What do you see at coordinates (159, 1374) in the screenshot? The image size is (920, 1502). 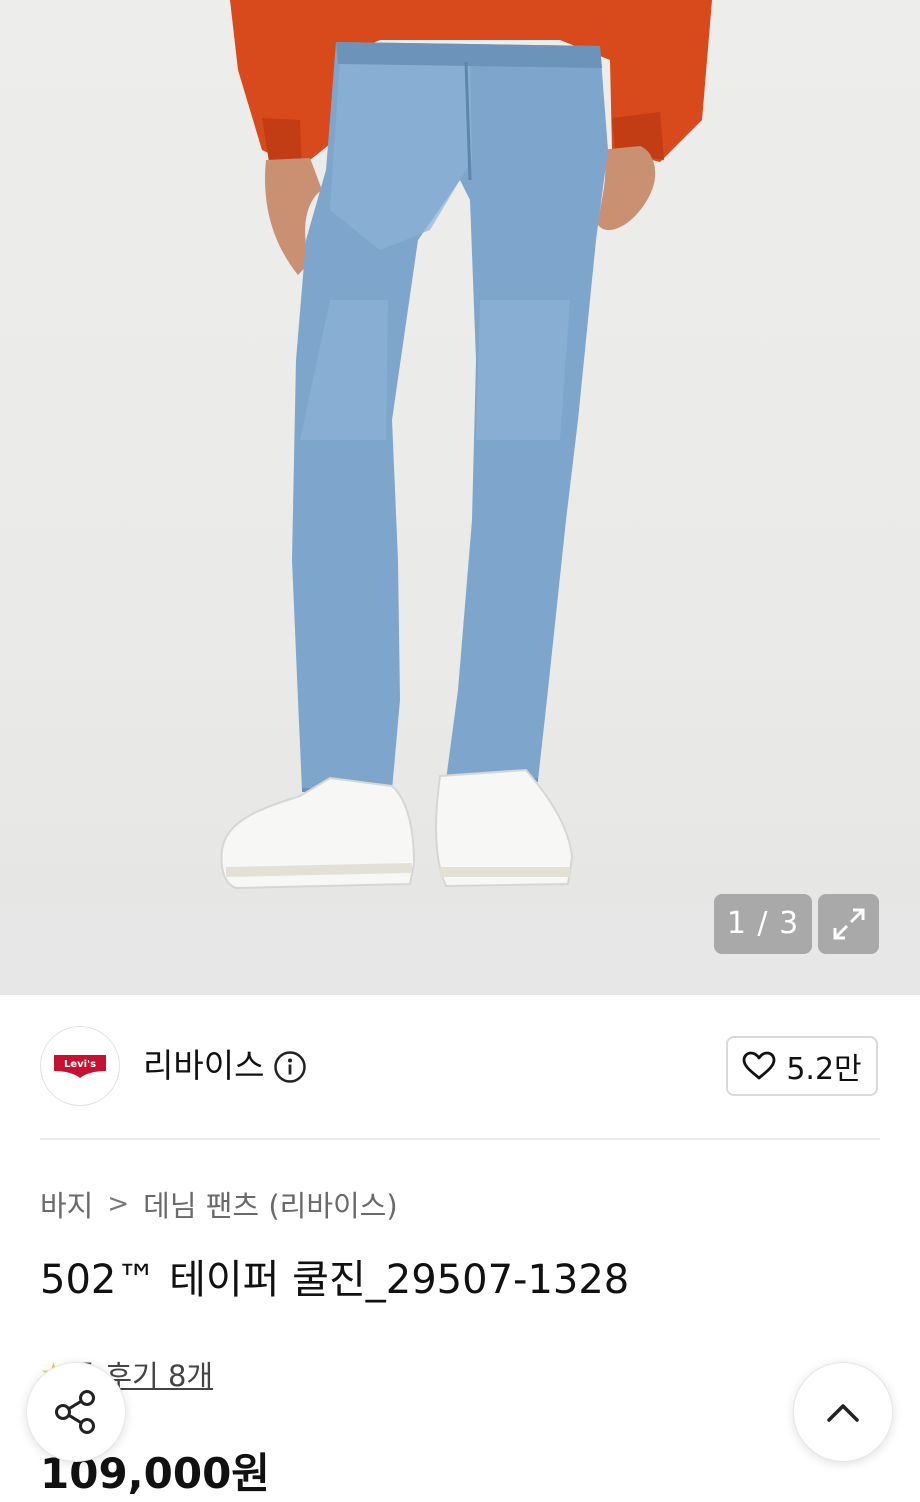 I see `review-count-link: 후기 8개` at bounding box center [159, 1374].